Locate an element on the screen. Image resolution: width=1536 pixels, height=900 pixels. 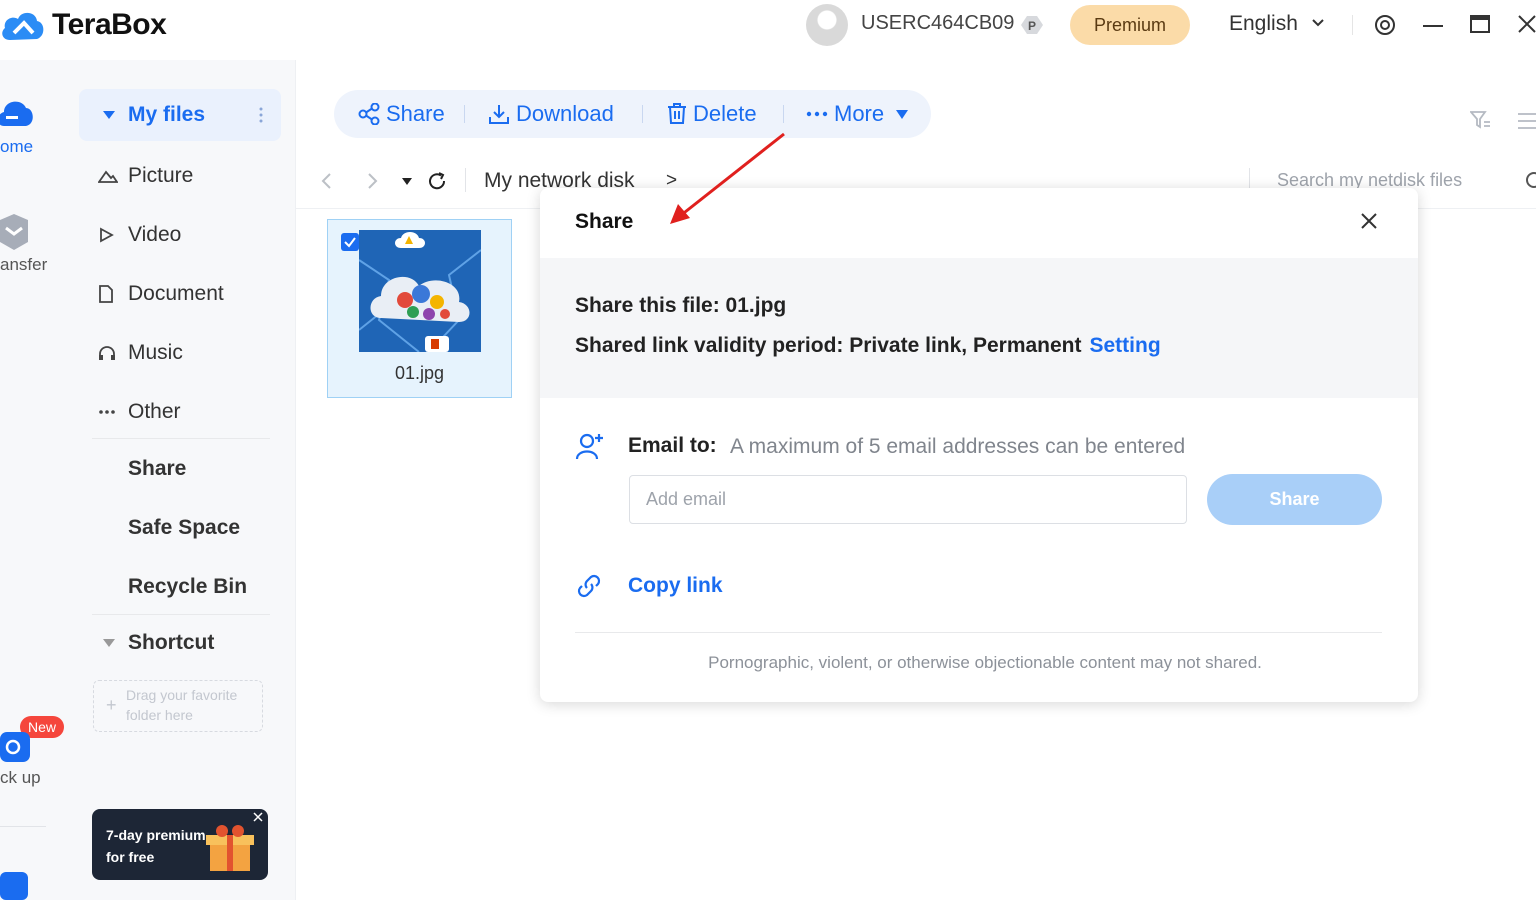
refresh-icon is located at coordinates (437, 181).